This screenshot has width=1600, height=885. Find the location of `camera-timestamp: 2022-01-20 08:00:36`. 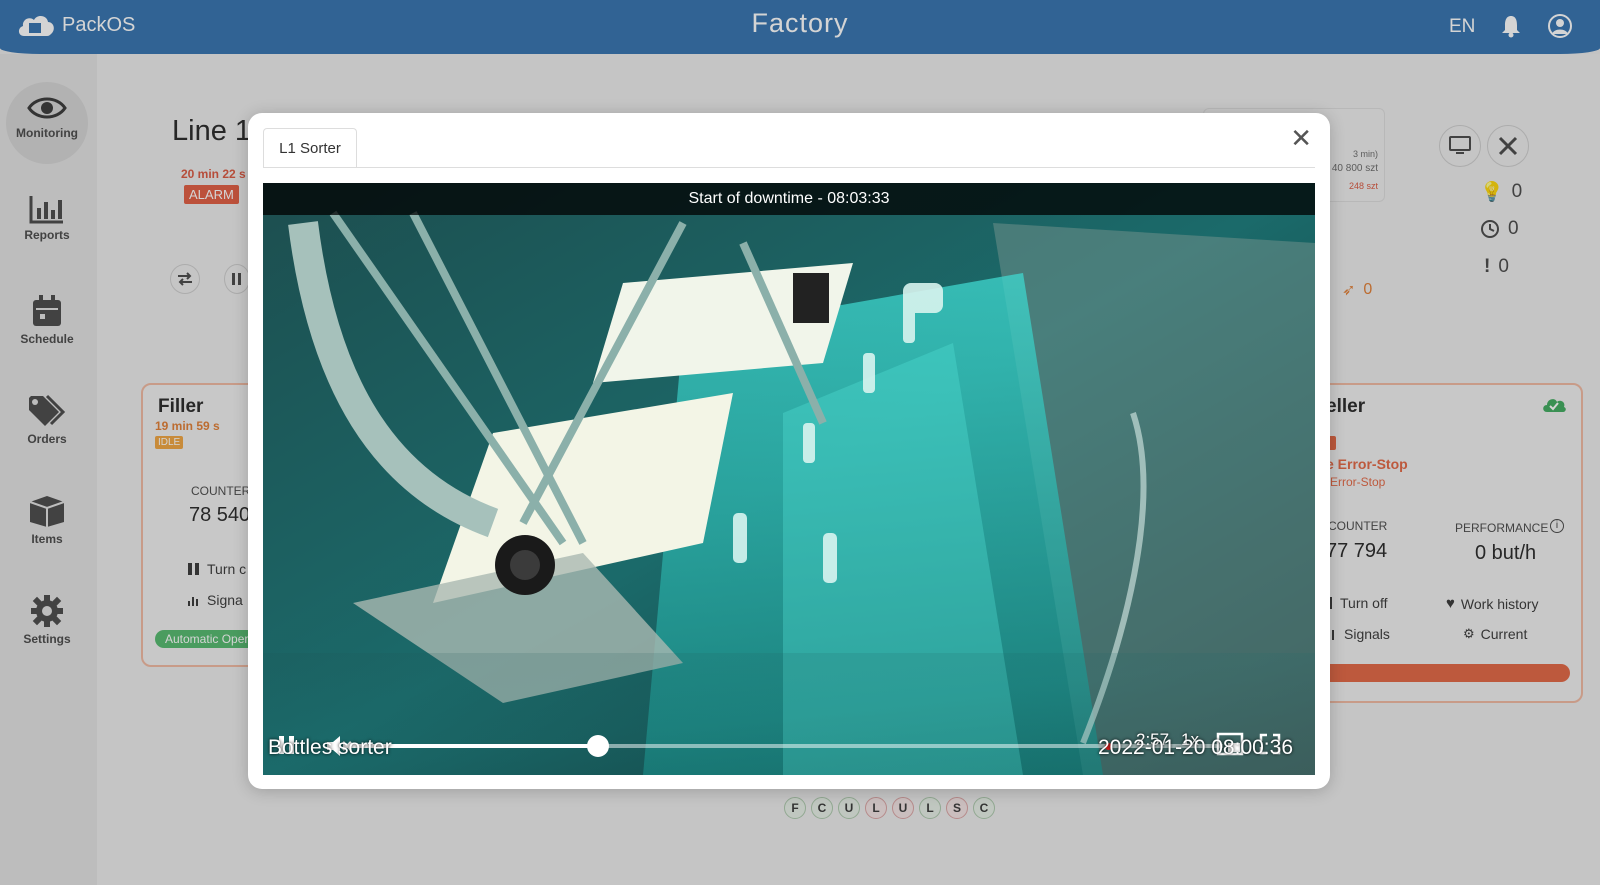

camera-timestamp: 2022-01-20 08:00:36 is located at coordinates (1195, 747).